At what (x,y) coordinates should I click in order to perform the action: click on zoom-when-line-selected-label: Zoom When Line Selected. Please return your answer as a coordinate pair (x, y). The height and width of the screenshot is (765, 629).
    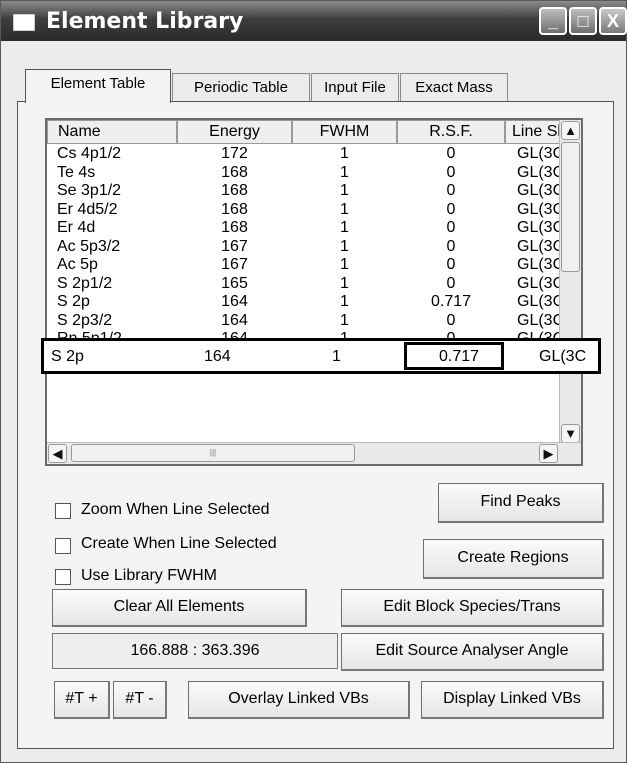
    Looking at the image, I should click on (175, 509).